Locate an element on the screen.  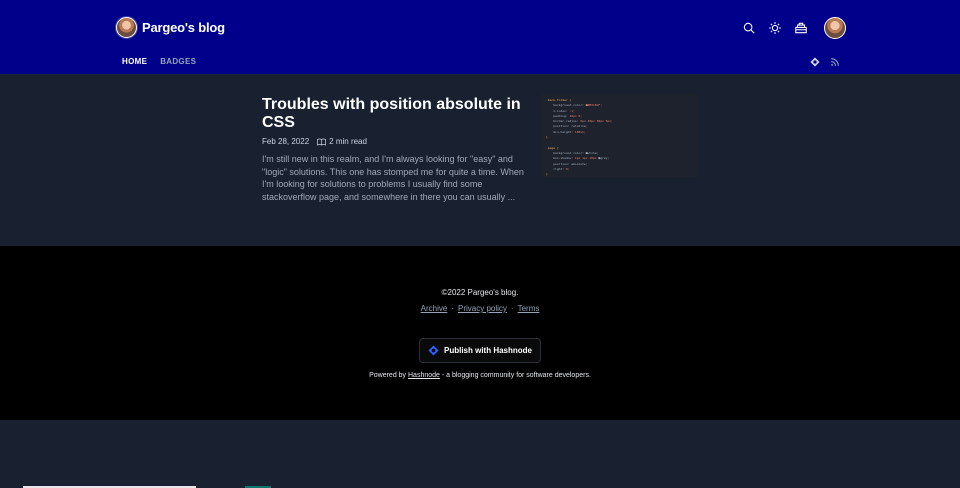
publish-label: Publish with Hashnode is located at coordinates (487, 350).